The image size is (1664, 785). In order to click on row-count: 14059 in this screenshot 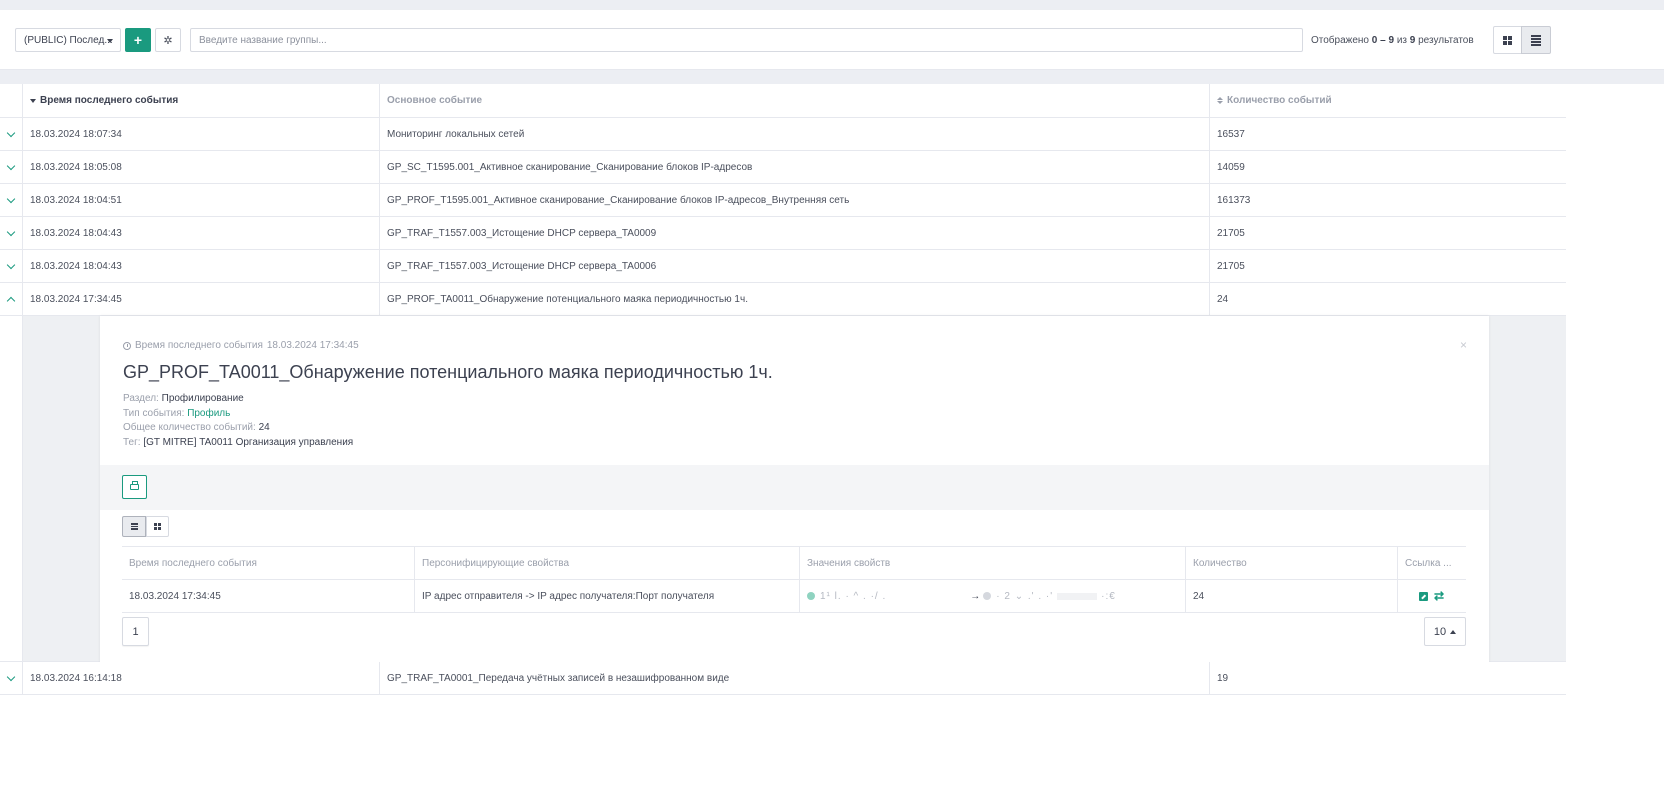, I will do `click(1231, 167)`.